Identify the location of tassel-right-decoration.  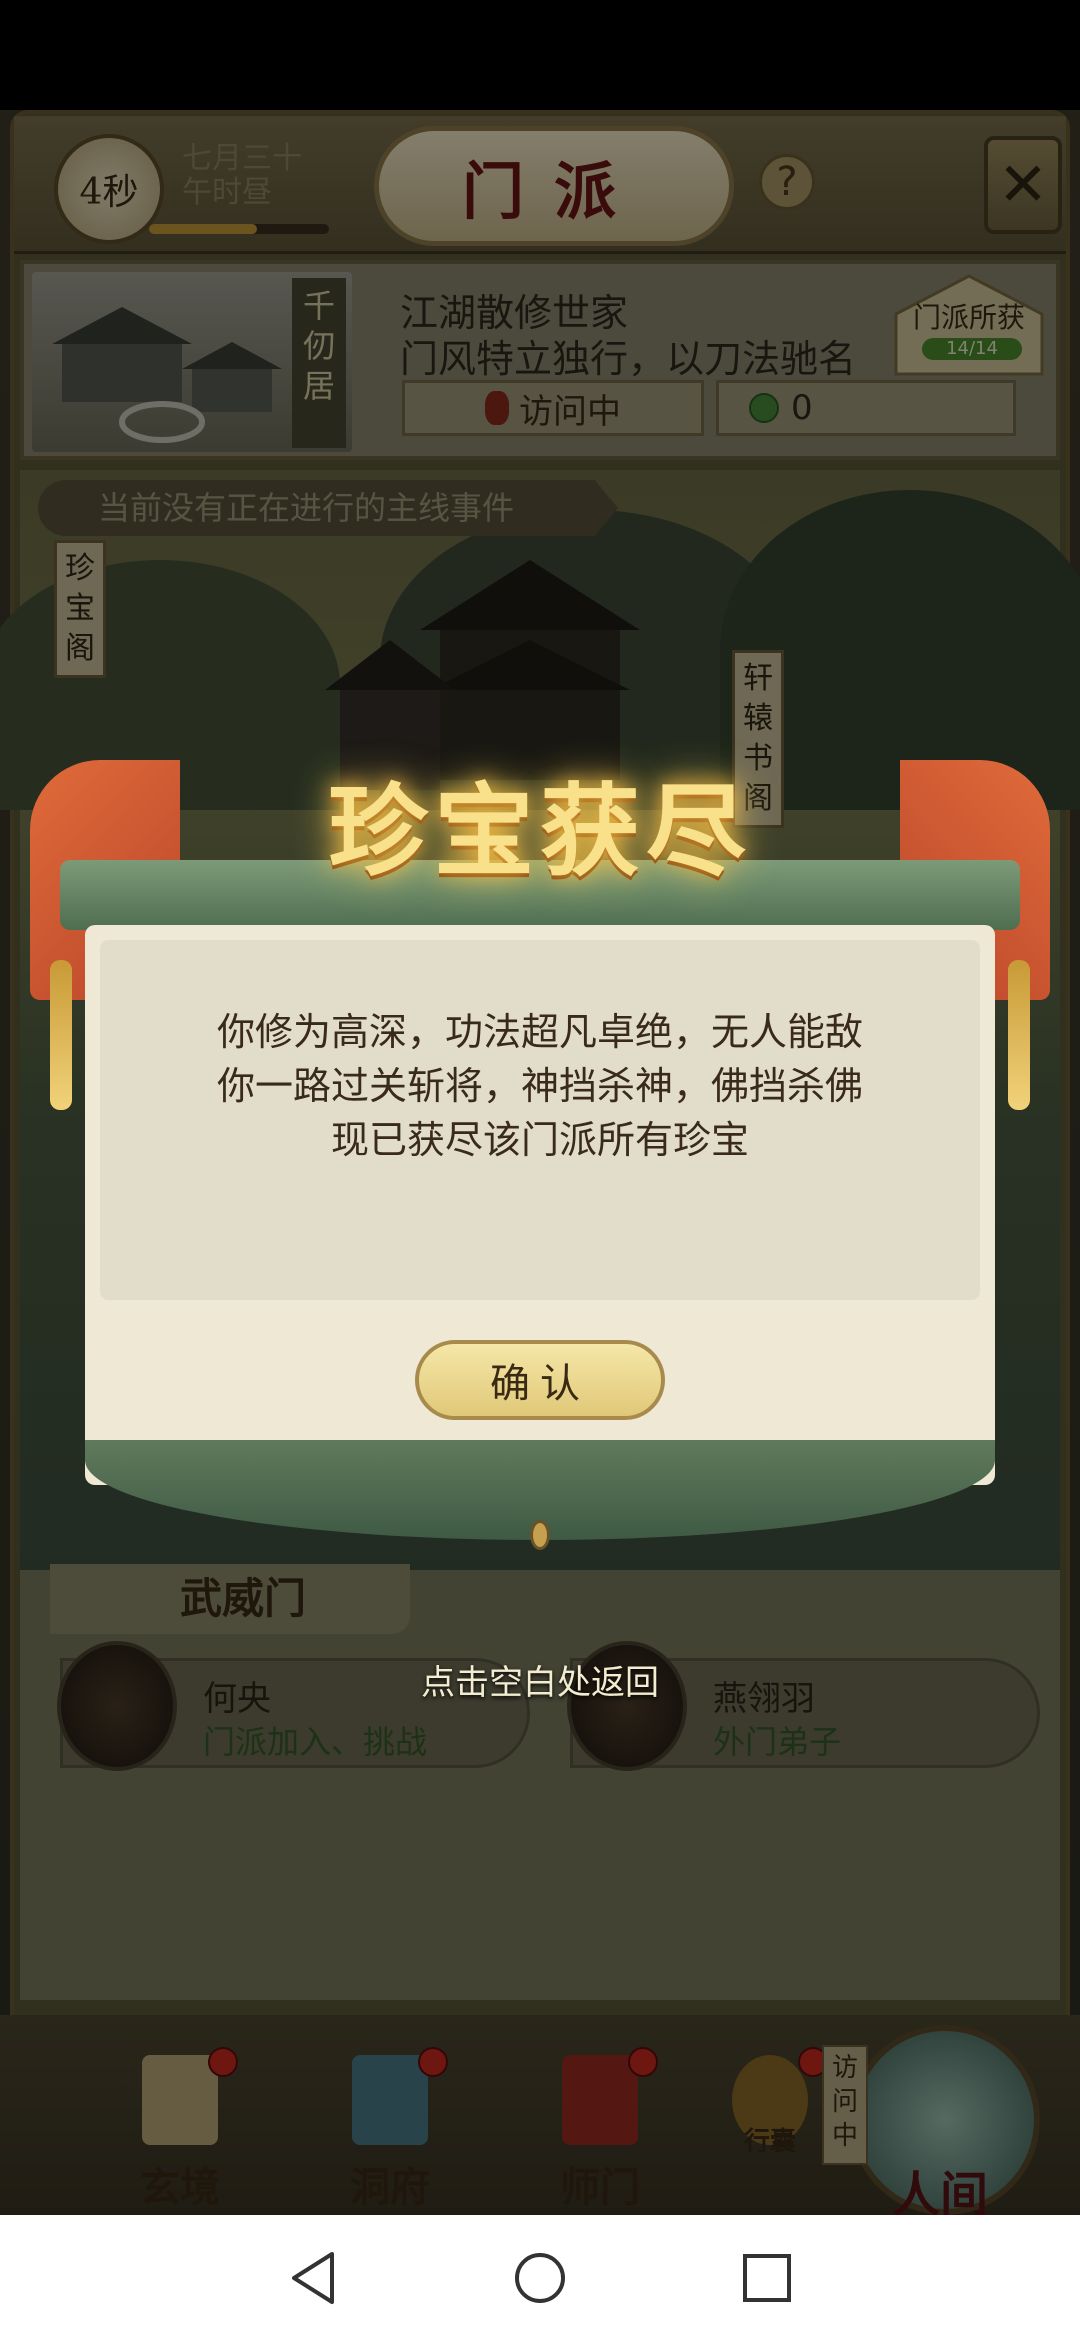
(1019, 1035).